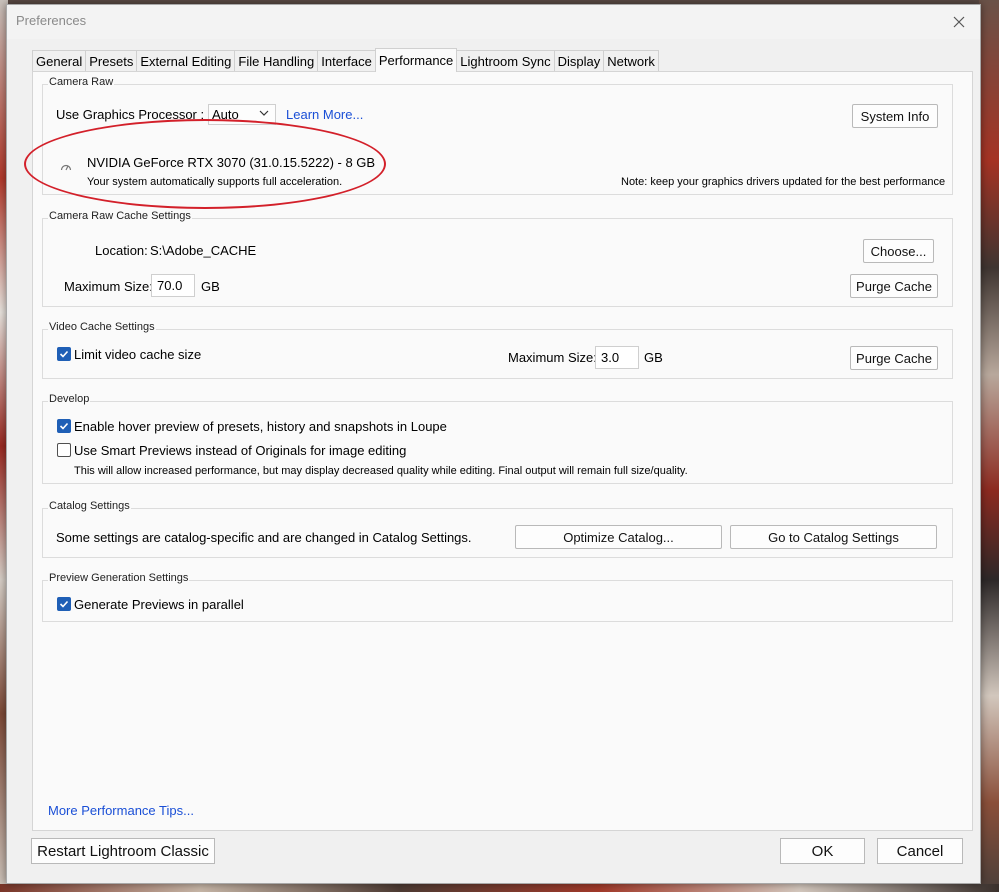  What do you see at coordinates (111, 61) in the screenshot?
I see `tab-presets: Presets` at bounding box center [111, 61].